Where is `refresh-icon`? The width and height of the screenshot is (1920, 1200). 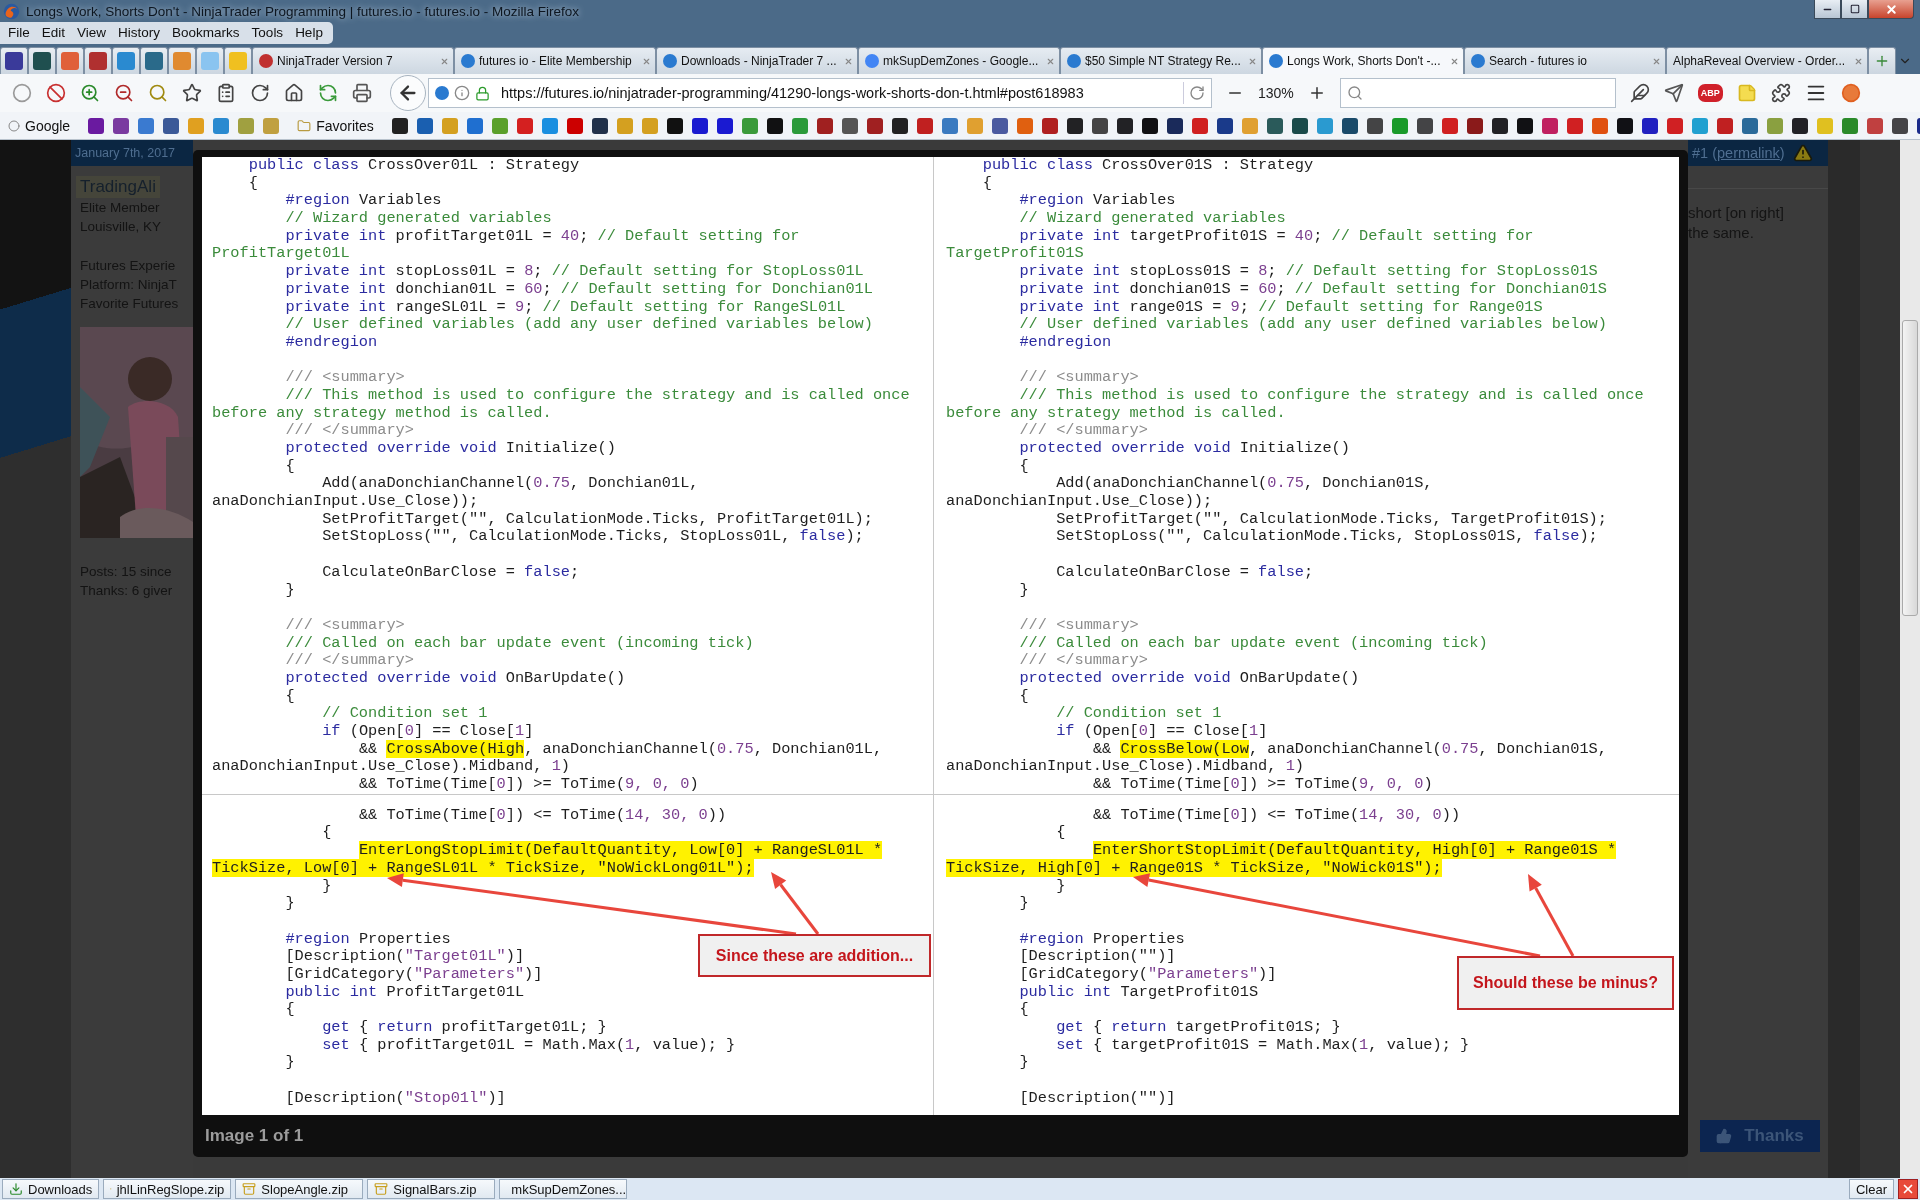
refresh-icon is located at coordinates (328, 93).